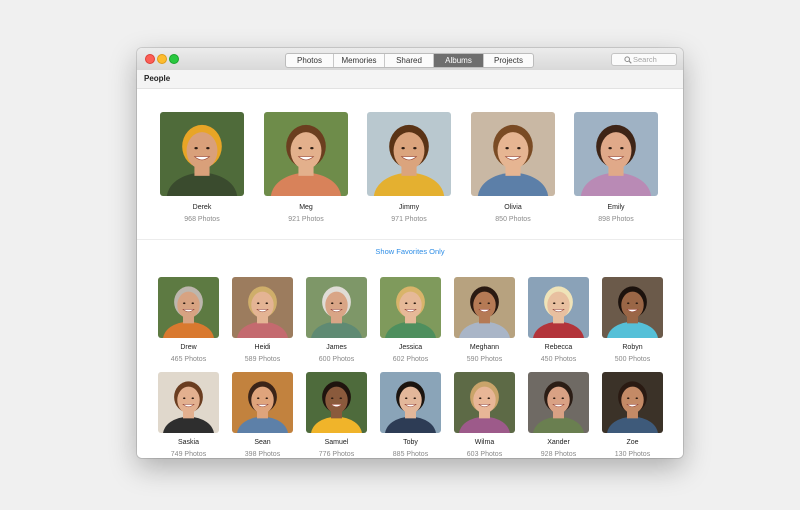 This screenshot has height=510, width=800. What do you see at coordinates (162, 59) in the screenshot?
I see `minimize-window-button` at bounding box center [162, 59].